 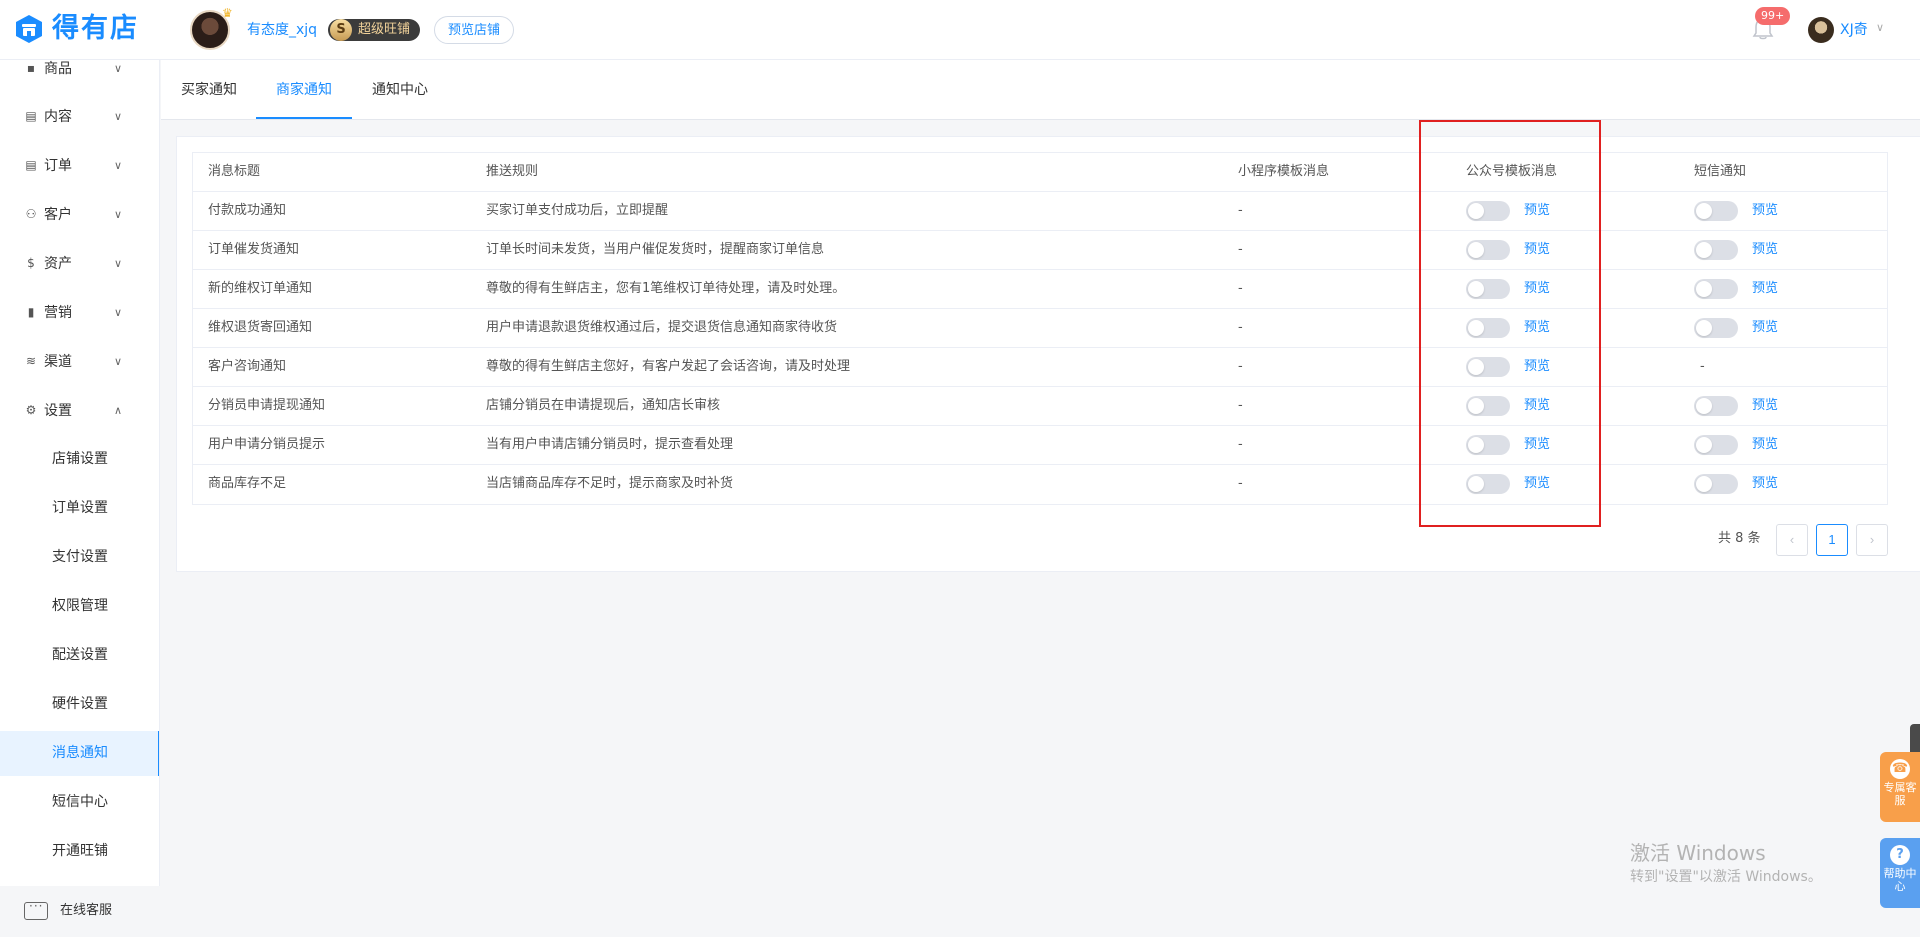 I want to click on tab-buyer-notification: 买家通知, so click(x=209, y=90).